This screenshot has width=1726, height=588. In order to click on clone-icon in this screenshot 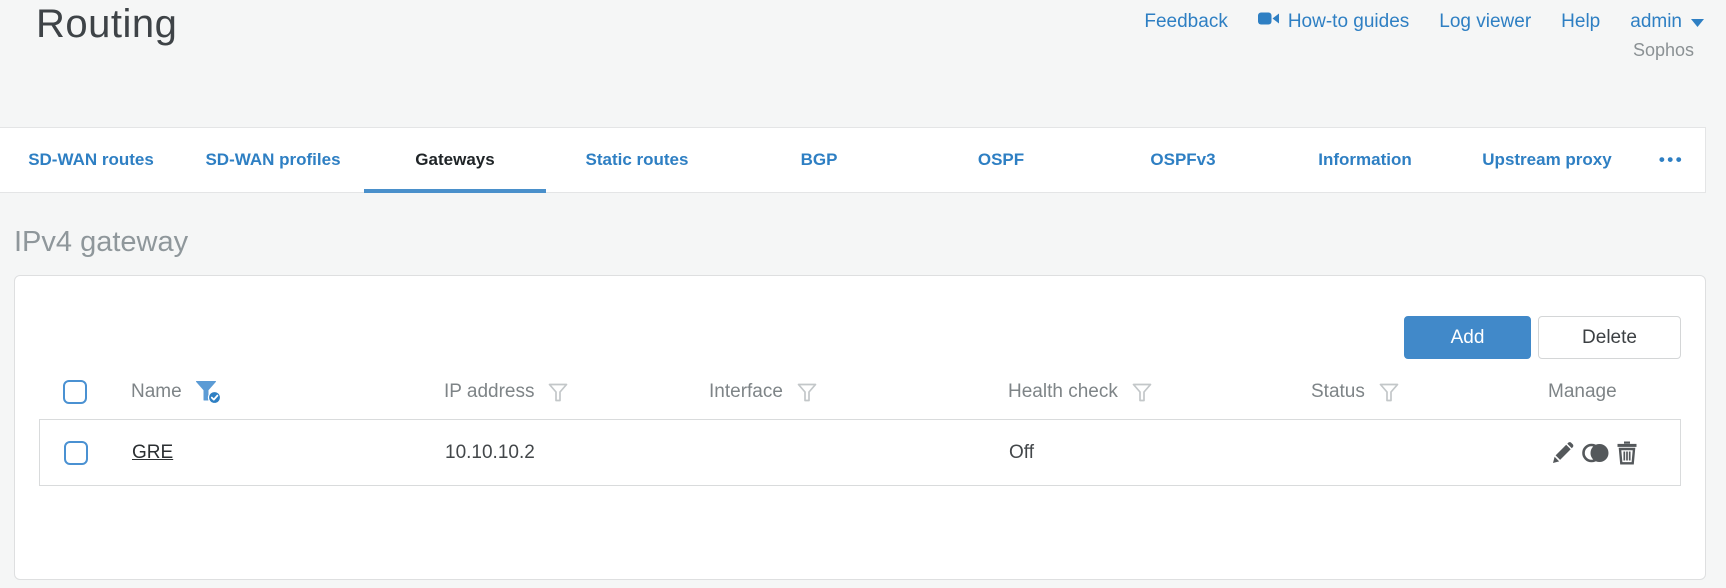, I will do `click(1595, 452)`.